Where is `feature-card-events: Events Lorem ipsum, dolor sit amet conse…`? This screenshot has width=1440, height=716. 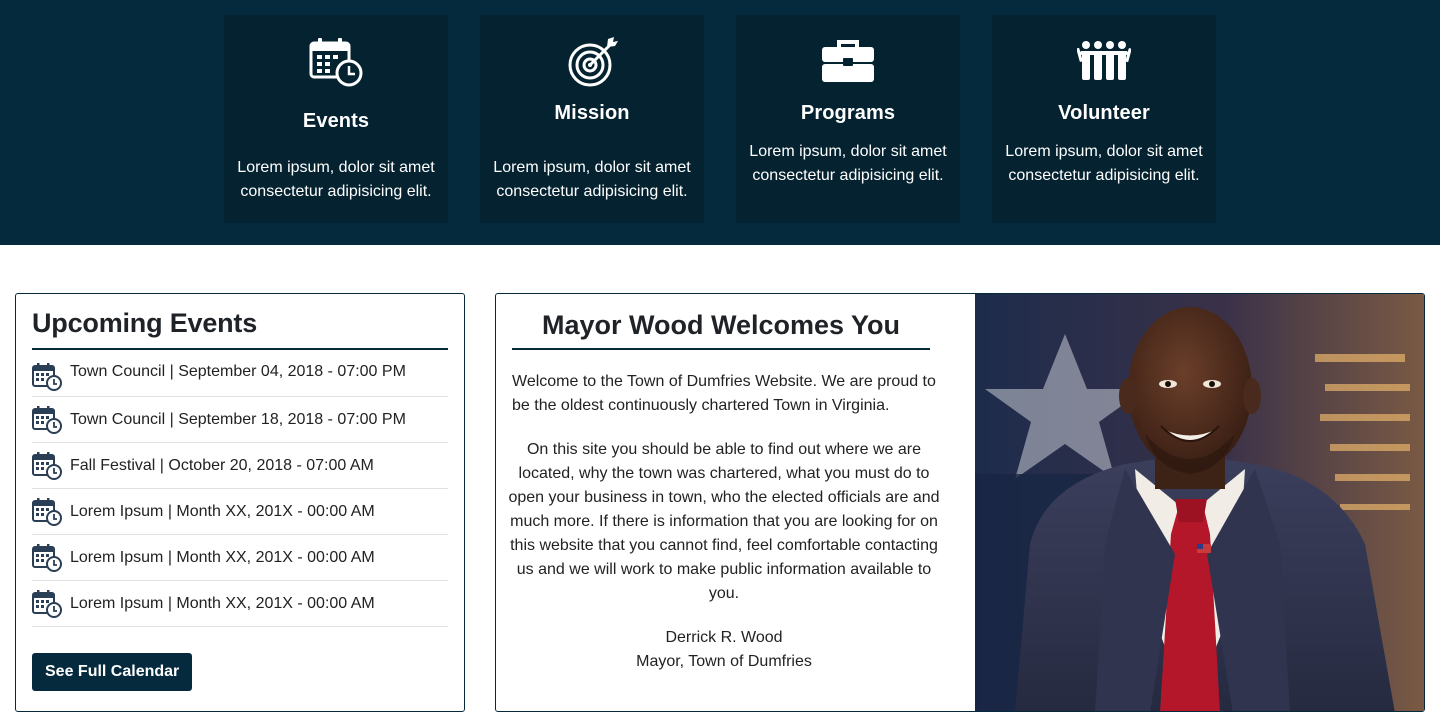 feature-card-events: Events Lorem ipsum, dolor sit amet conse… is located at coordinates (336, 119).